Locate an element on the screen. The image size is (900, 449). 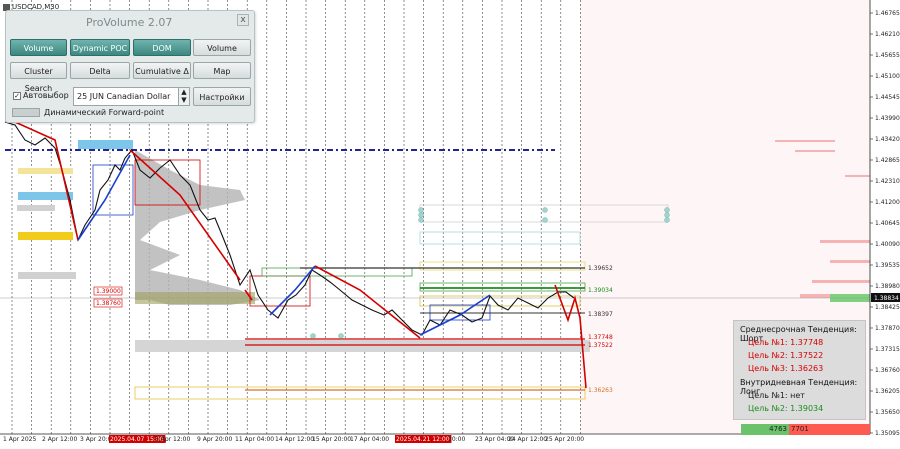
delta-button: Delta is located at coordinates (100, 70).